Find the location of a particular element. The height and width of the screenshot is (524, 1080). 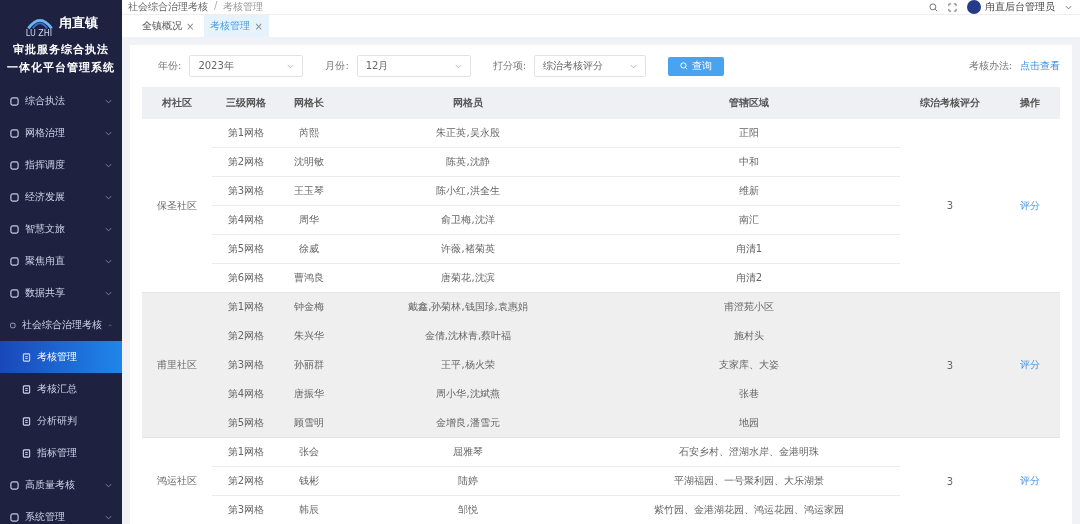

table-cell: 中和 is located at coordinates (749, 162).